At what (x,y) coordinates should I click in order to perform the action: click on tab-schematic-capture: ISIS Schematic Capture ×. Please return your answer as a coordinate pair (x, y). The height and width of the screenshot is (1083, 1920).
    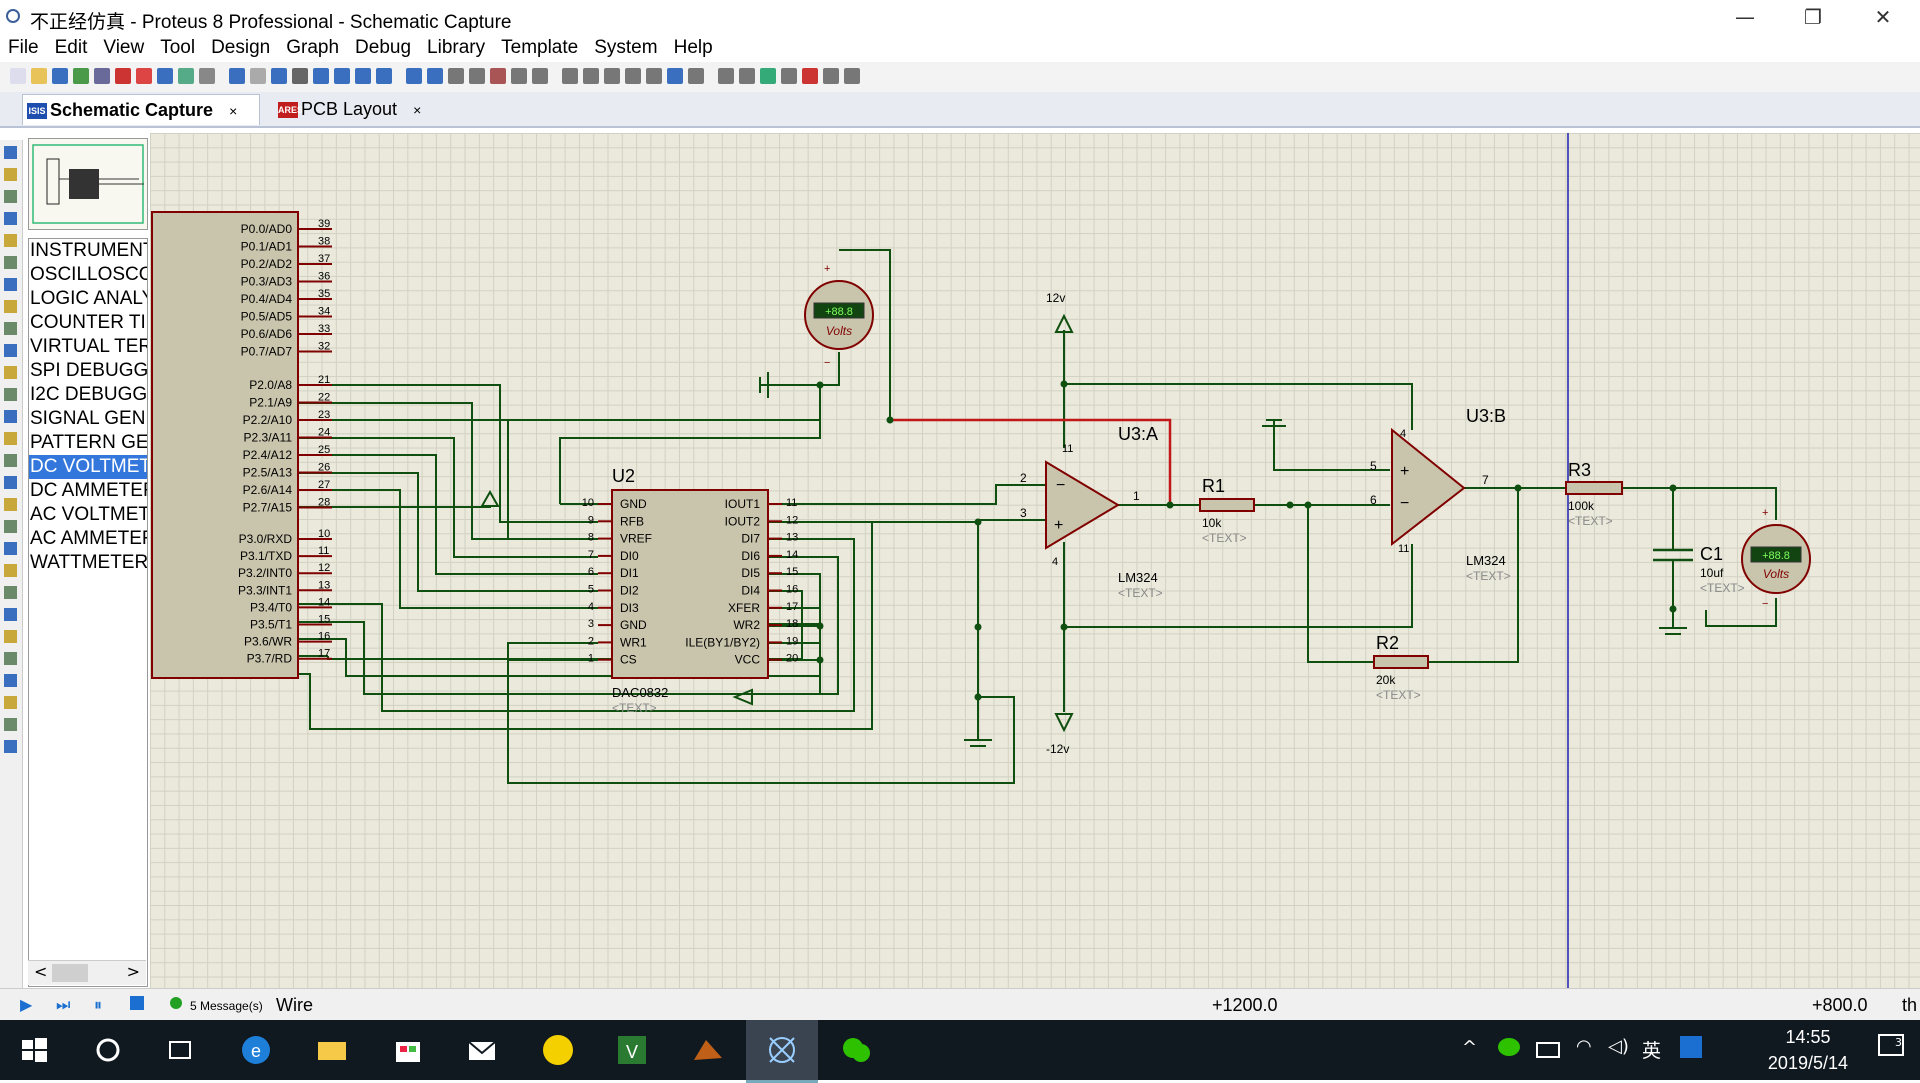
    Looking at the image, I should click on (141, 109).